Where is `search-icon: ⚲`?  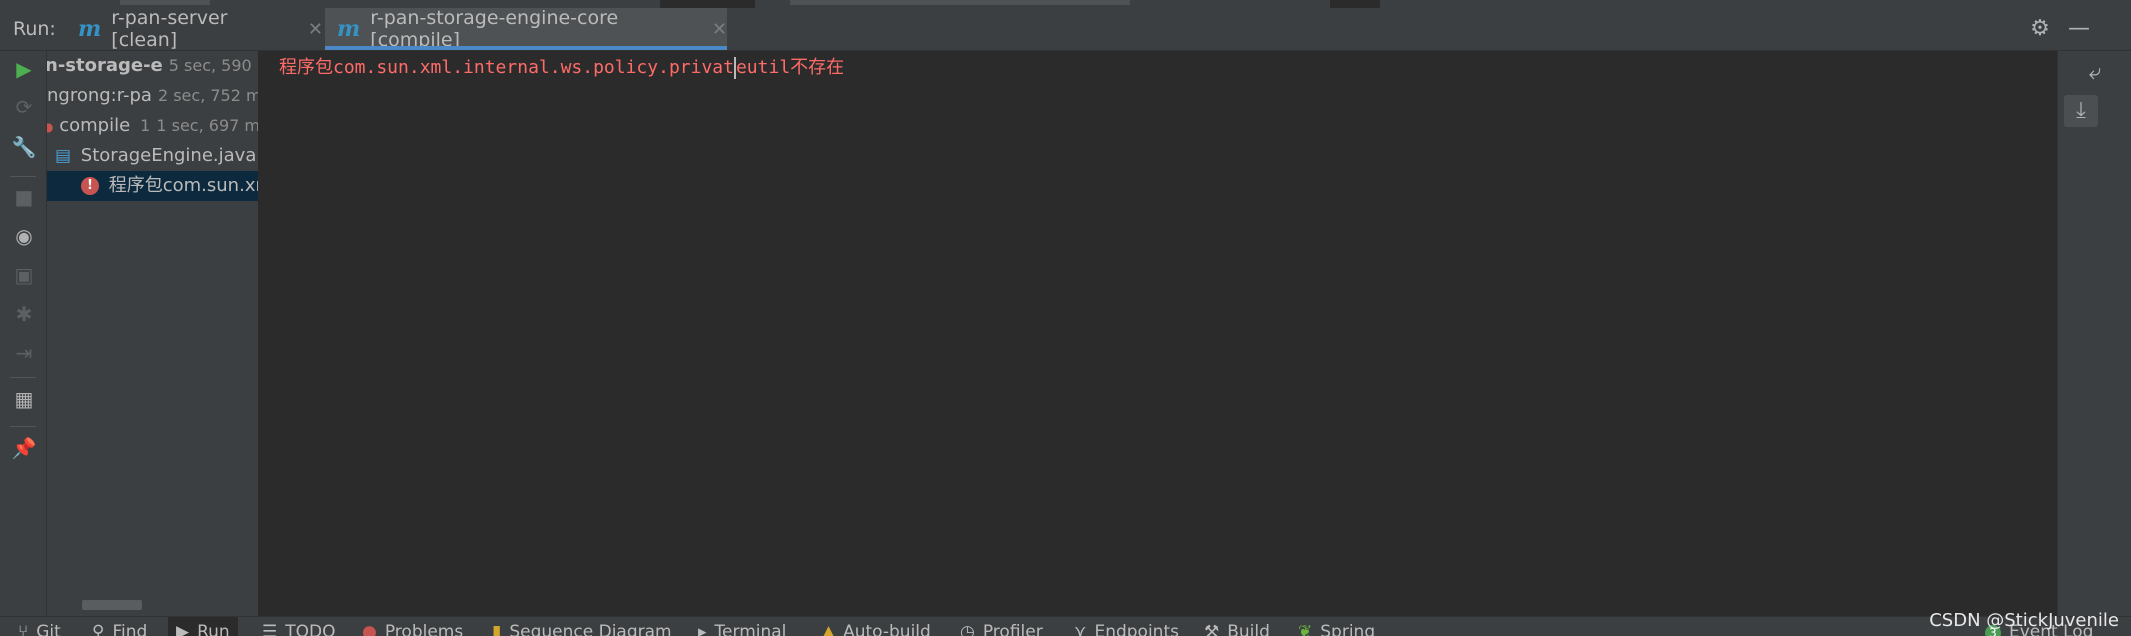
search-icon: ⚲ is located at coordinates (98, 629).